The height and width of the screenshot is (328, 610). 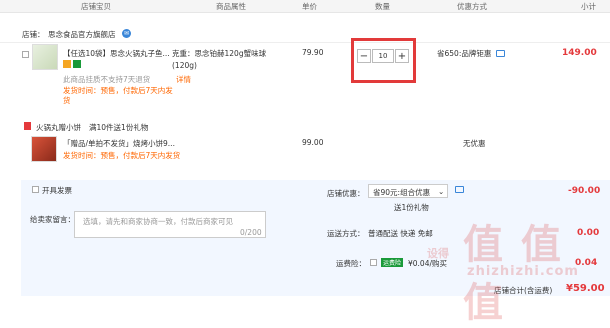 What do you see at coordinates (251, 232) in the screenshot?
I see `message-count: 0/200` at bounding box center [251, 232].